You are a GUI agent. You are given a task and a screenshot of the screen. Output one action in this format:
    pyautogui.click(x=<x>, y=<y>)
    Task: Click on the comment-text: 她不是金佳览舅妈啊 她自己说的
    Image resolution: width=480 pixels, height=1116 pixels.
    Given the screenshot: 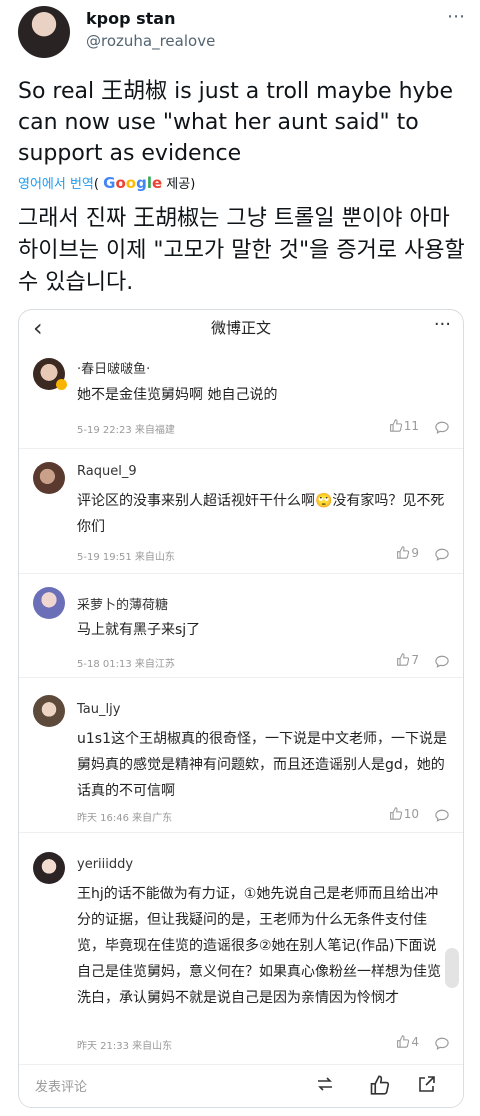 What is the action you would take?
    pyautogui.click(x=177, y=395)
    